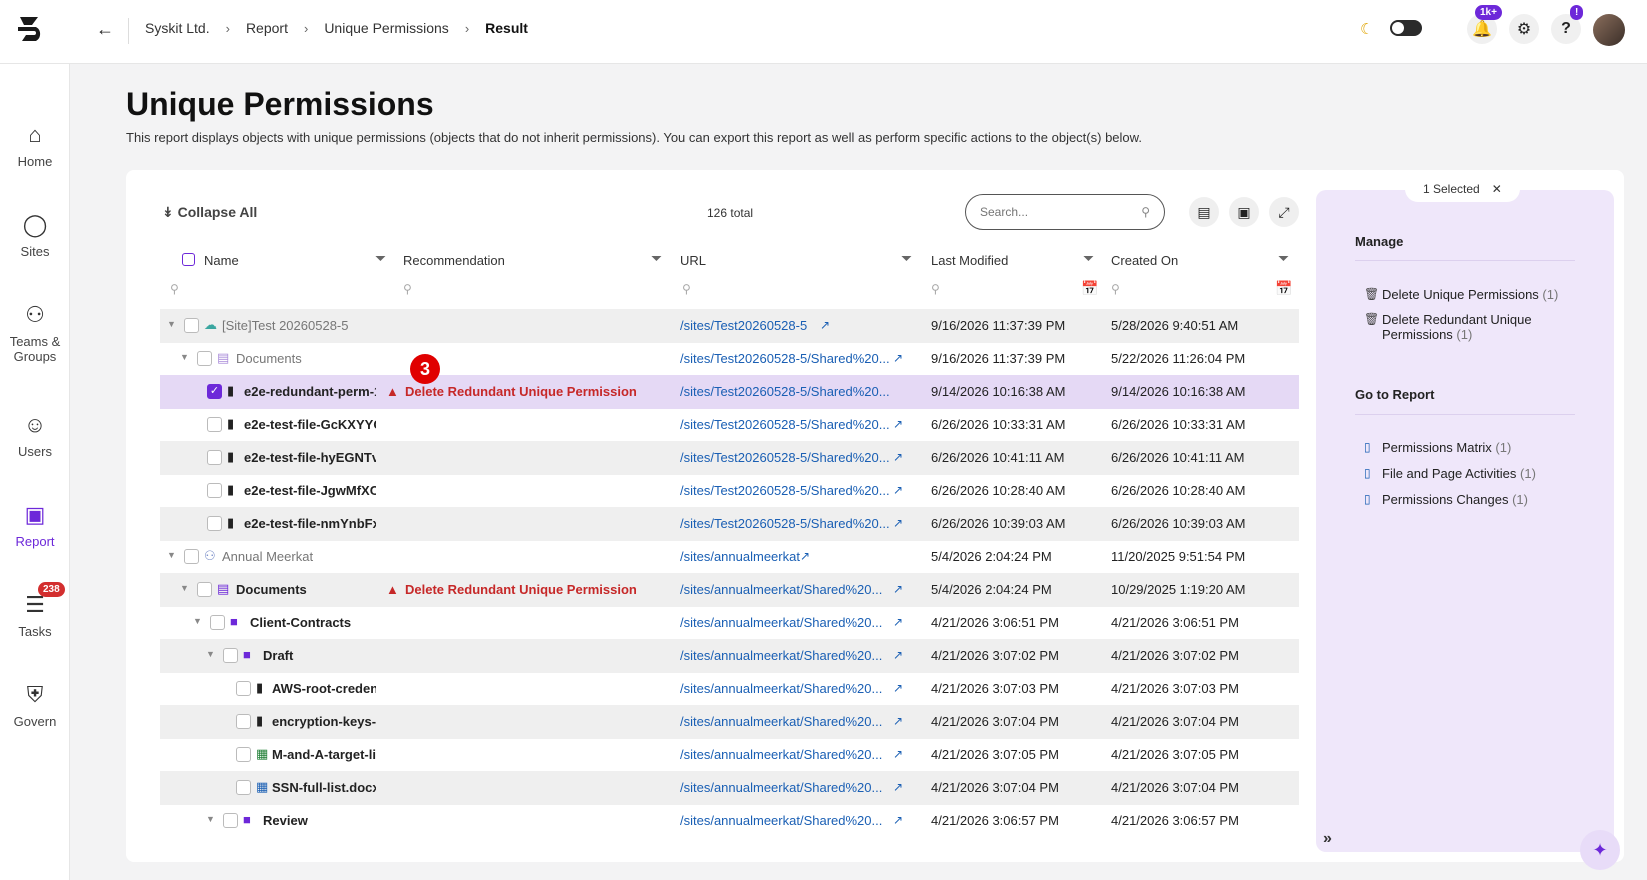 The height and width of the screenshot is (880, 1647). I want to click on sidebar-item-sites: ◯ Sites, so click(35, 235).